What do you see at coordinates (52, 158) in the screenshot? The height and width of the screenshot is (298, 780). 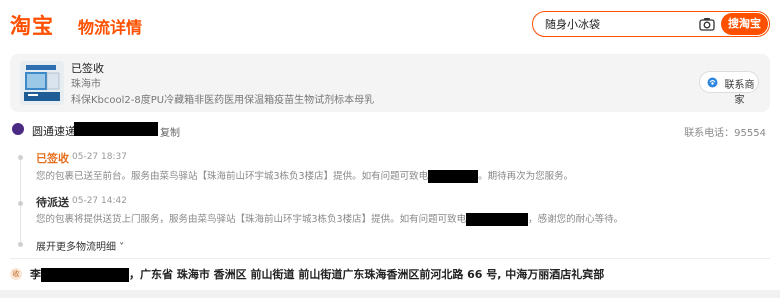 I see `timeline-status: 已签收` at bounding box center [52, 158].